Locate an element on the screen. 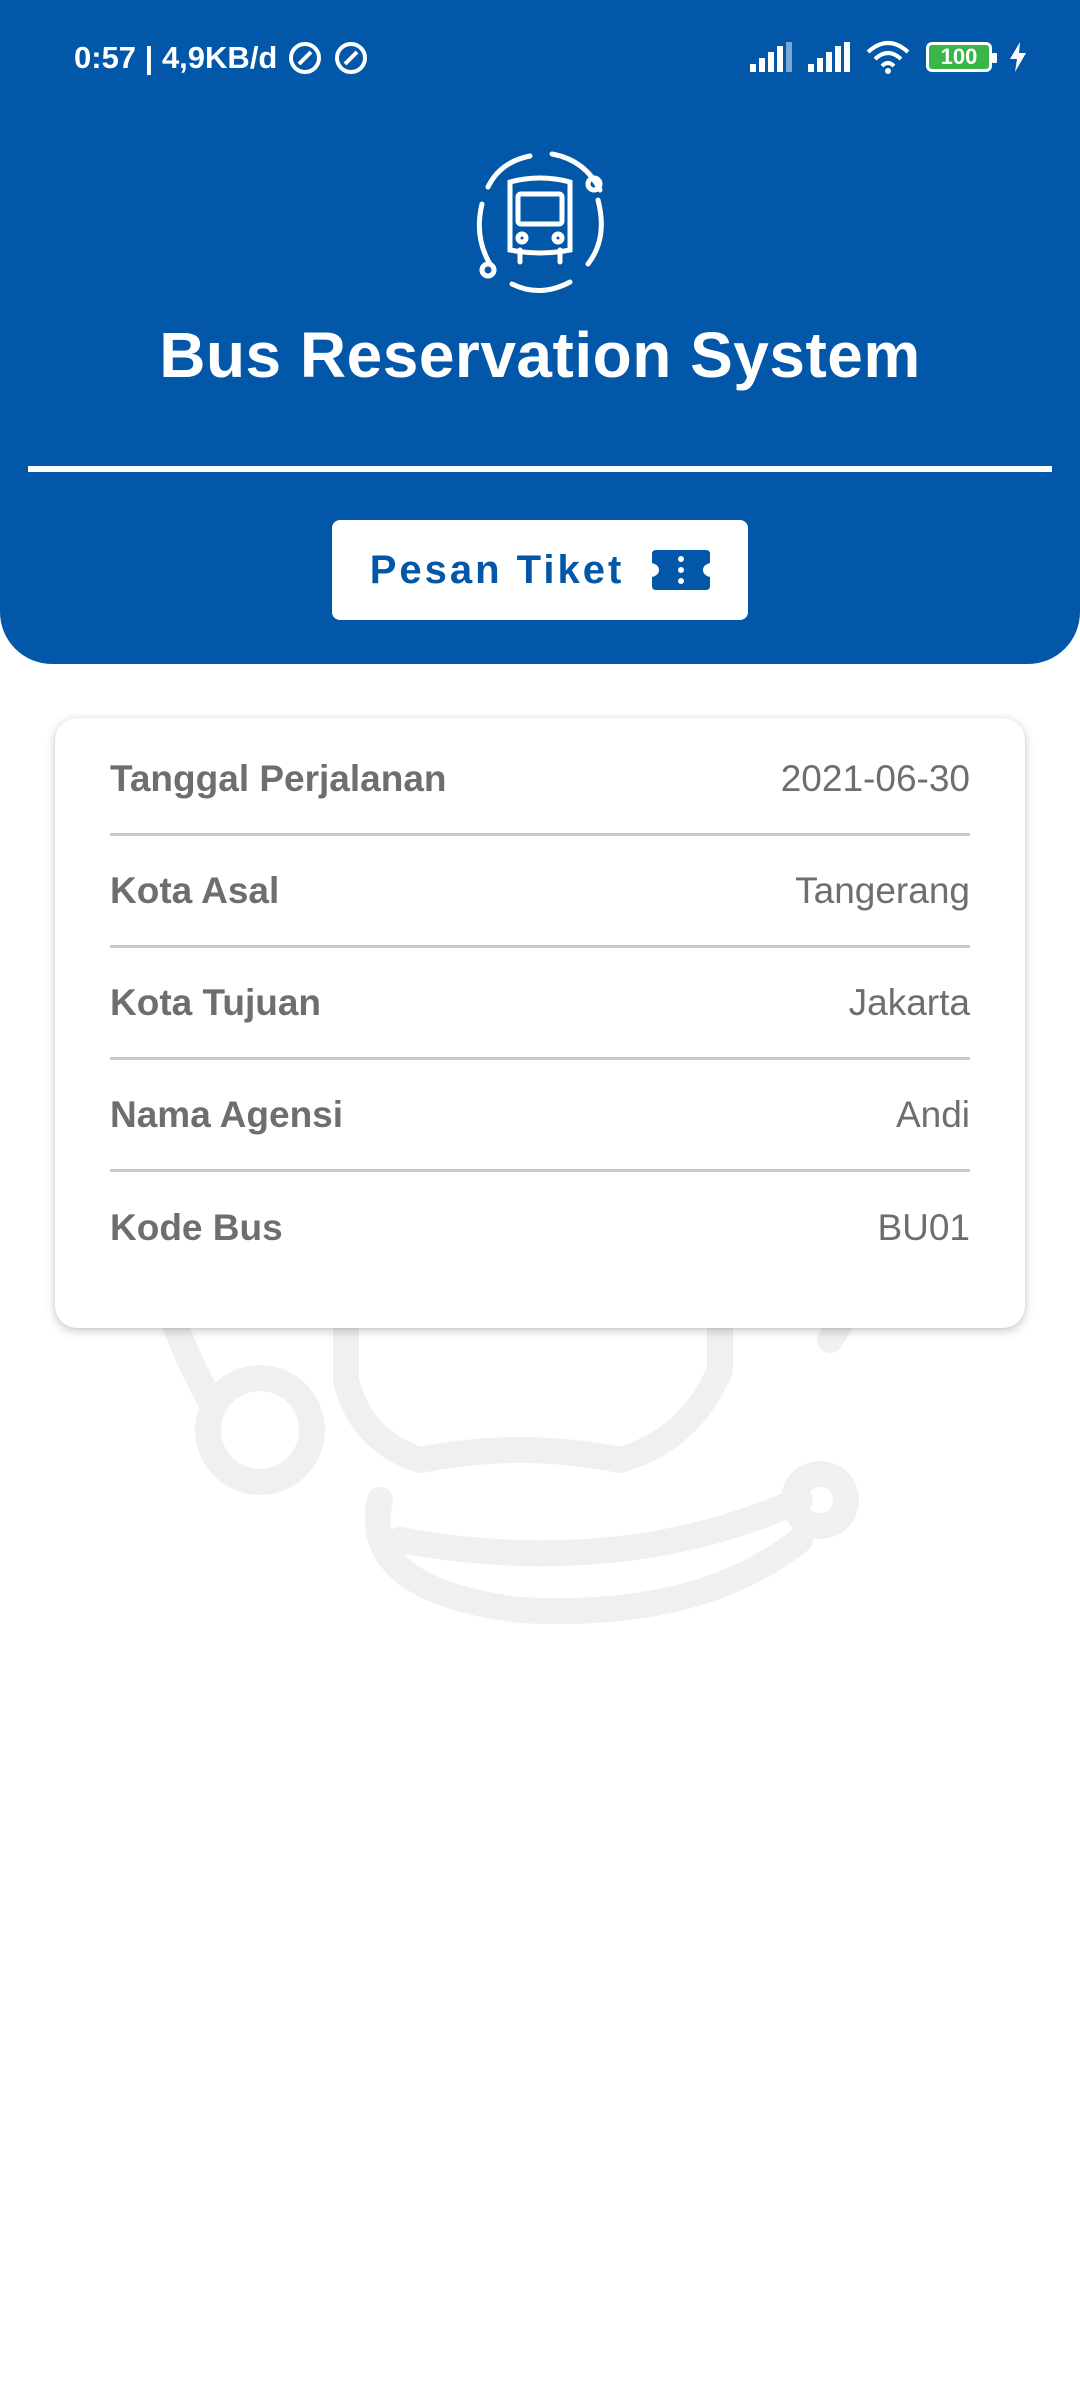 This screenshot has width=1080, height=2400. bus-logo-icon is located at coordinates (540, 222).